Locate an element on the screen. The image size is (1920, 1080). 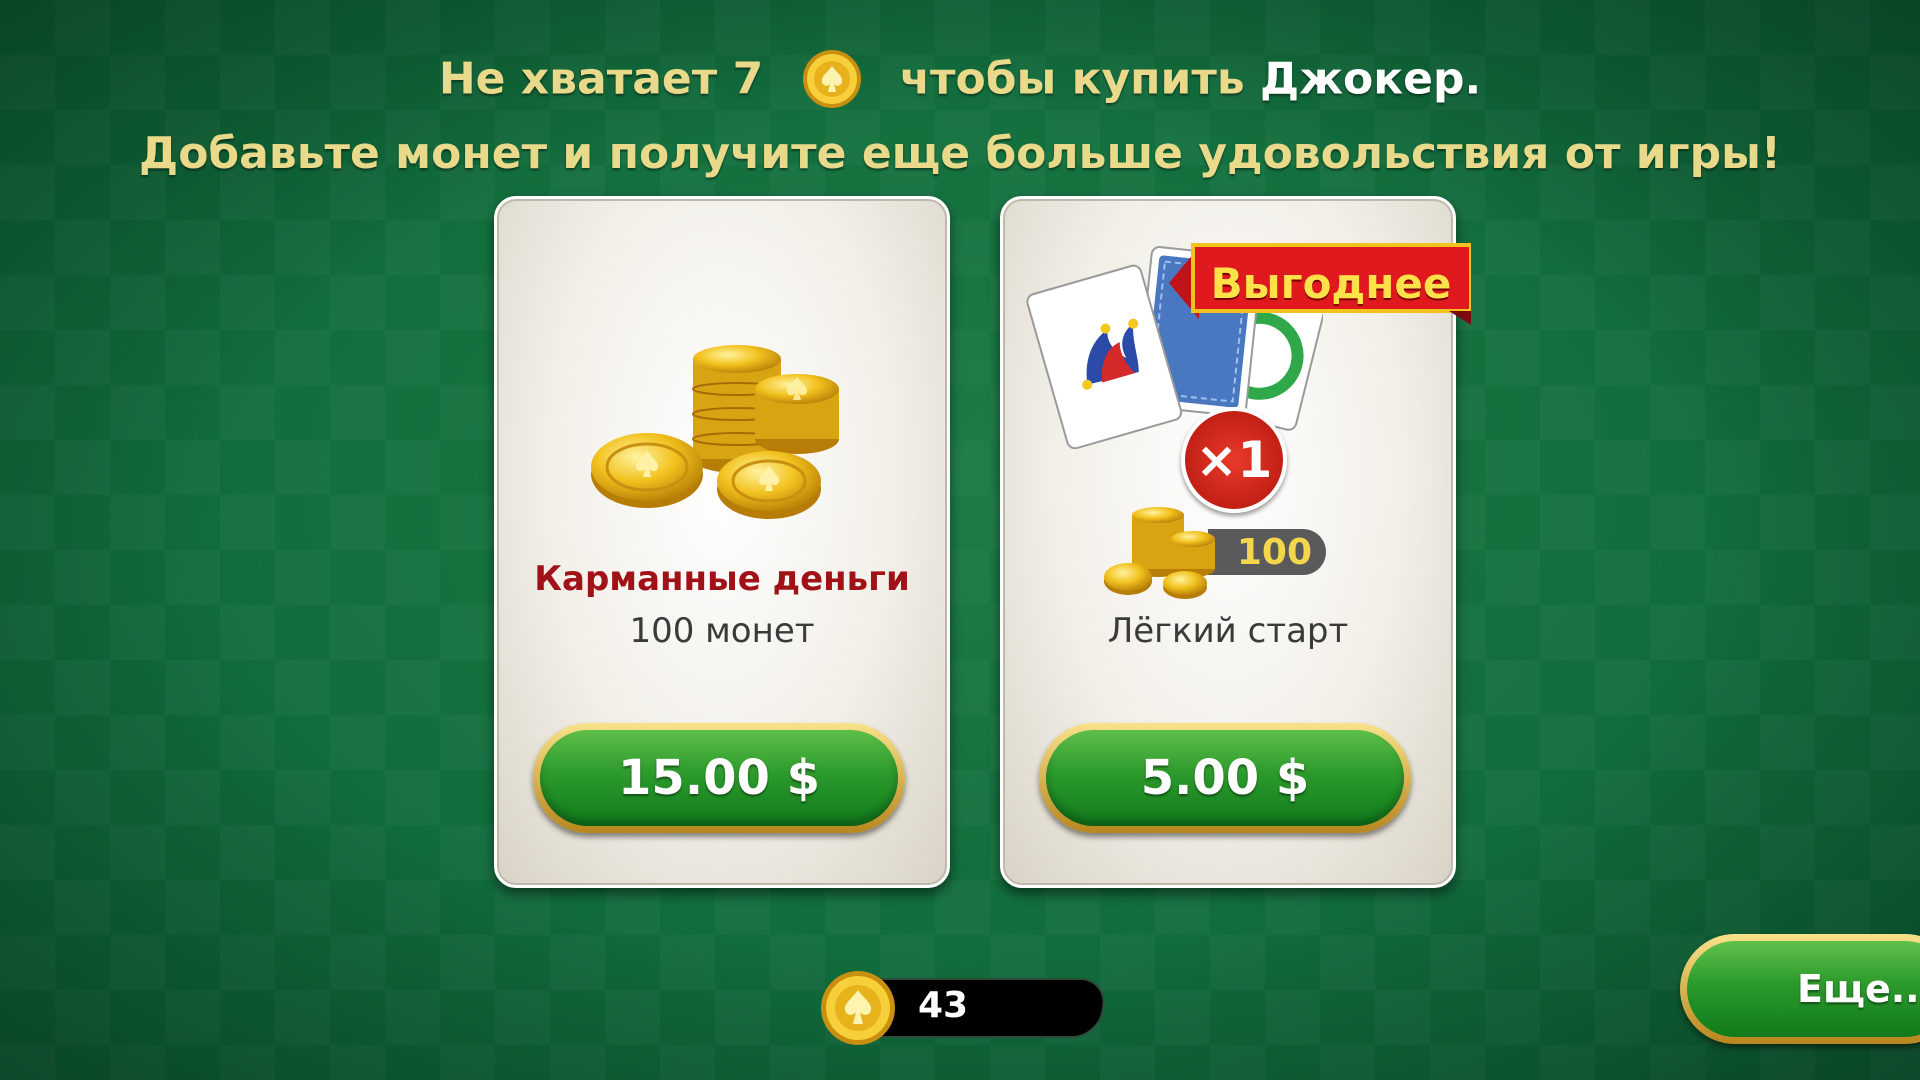
offer-title: Карманные деньги is located at coordinates (722, 579).